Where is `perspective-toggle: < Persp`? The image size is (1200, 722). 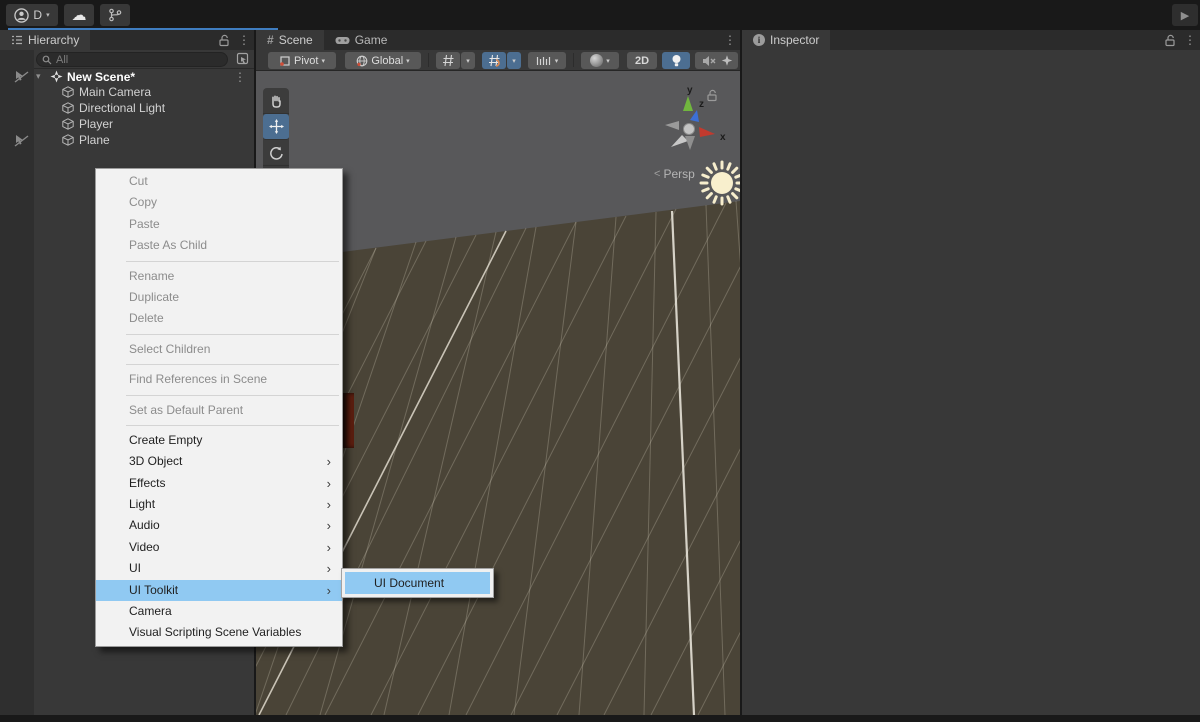
perspective-toggle: < Persp is located at coordinates (674, 174).